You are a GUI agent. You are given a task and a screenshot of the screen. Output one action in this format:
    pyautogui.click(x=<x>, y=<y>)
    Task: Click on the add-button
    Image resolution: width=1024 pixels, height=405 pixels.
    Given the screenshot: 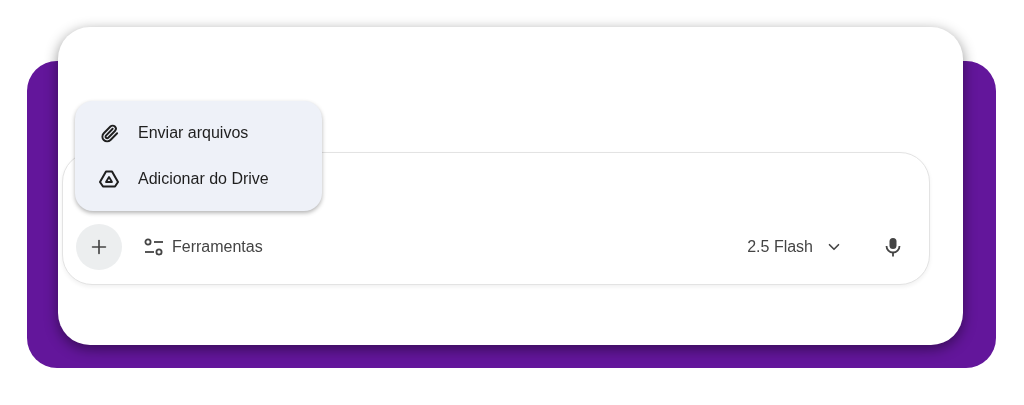 What is the action you would take?
    pyautogui.click(x=99, y=247)
    